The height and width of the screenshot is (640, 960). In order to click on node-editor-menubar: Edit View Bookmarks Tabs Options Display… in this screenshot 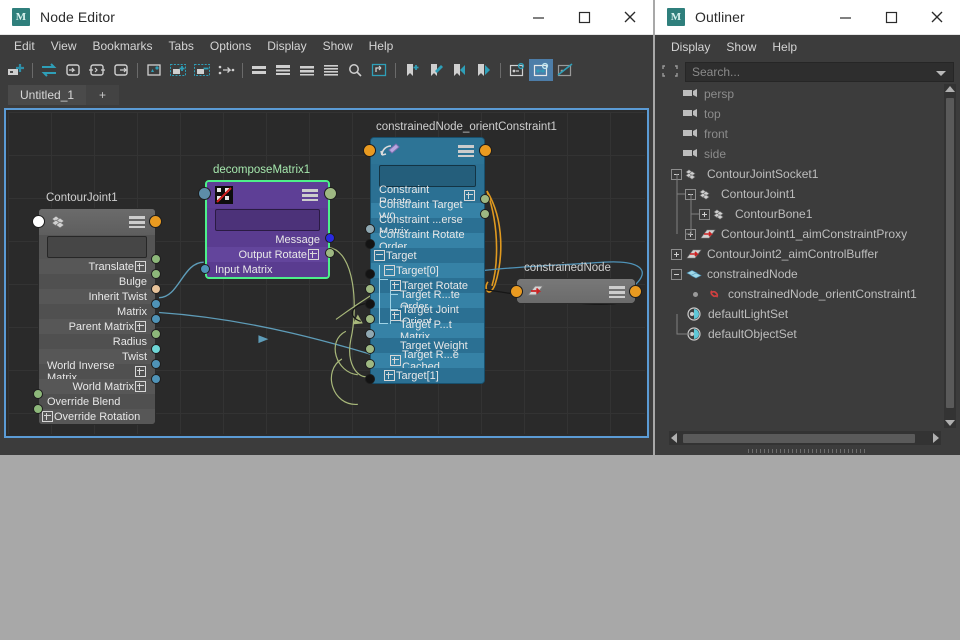, I will do `click(326, 46)`.